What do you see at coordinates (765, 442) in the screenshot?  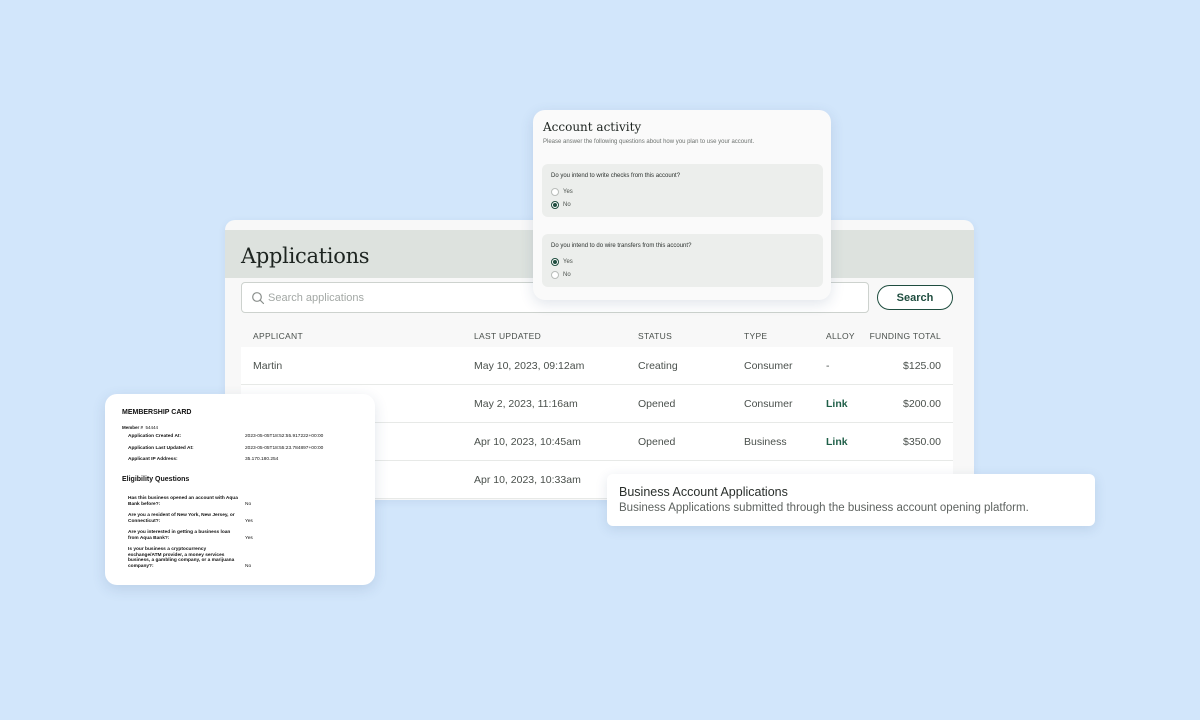 I see `cell-type: Business` at bounding box center [765, 442].